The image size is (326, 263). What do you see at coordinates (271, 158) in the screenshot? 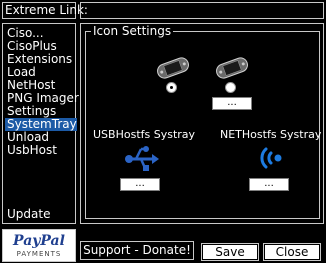
I see `wireless-signal-icon` at bounding box center [271, 158].